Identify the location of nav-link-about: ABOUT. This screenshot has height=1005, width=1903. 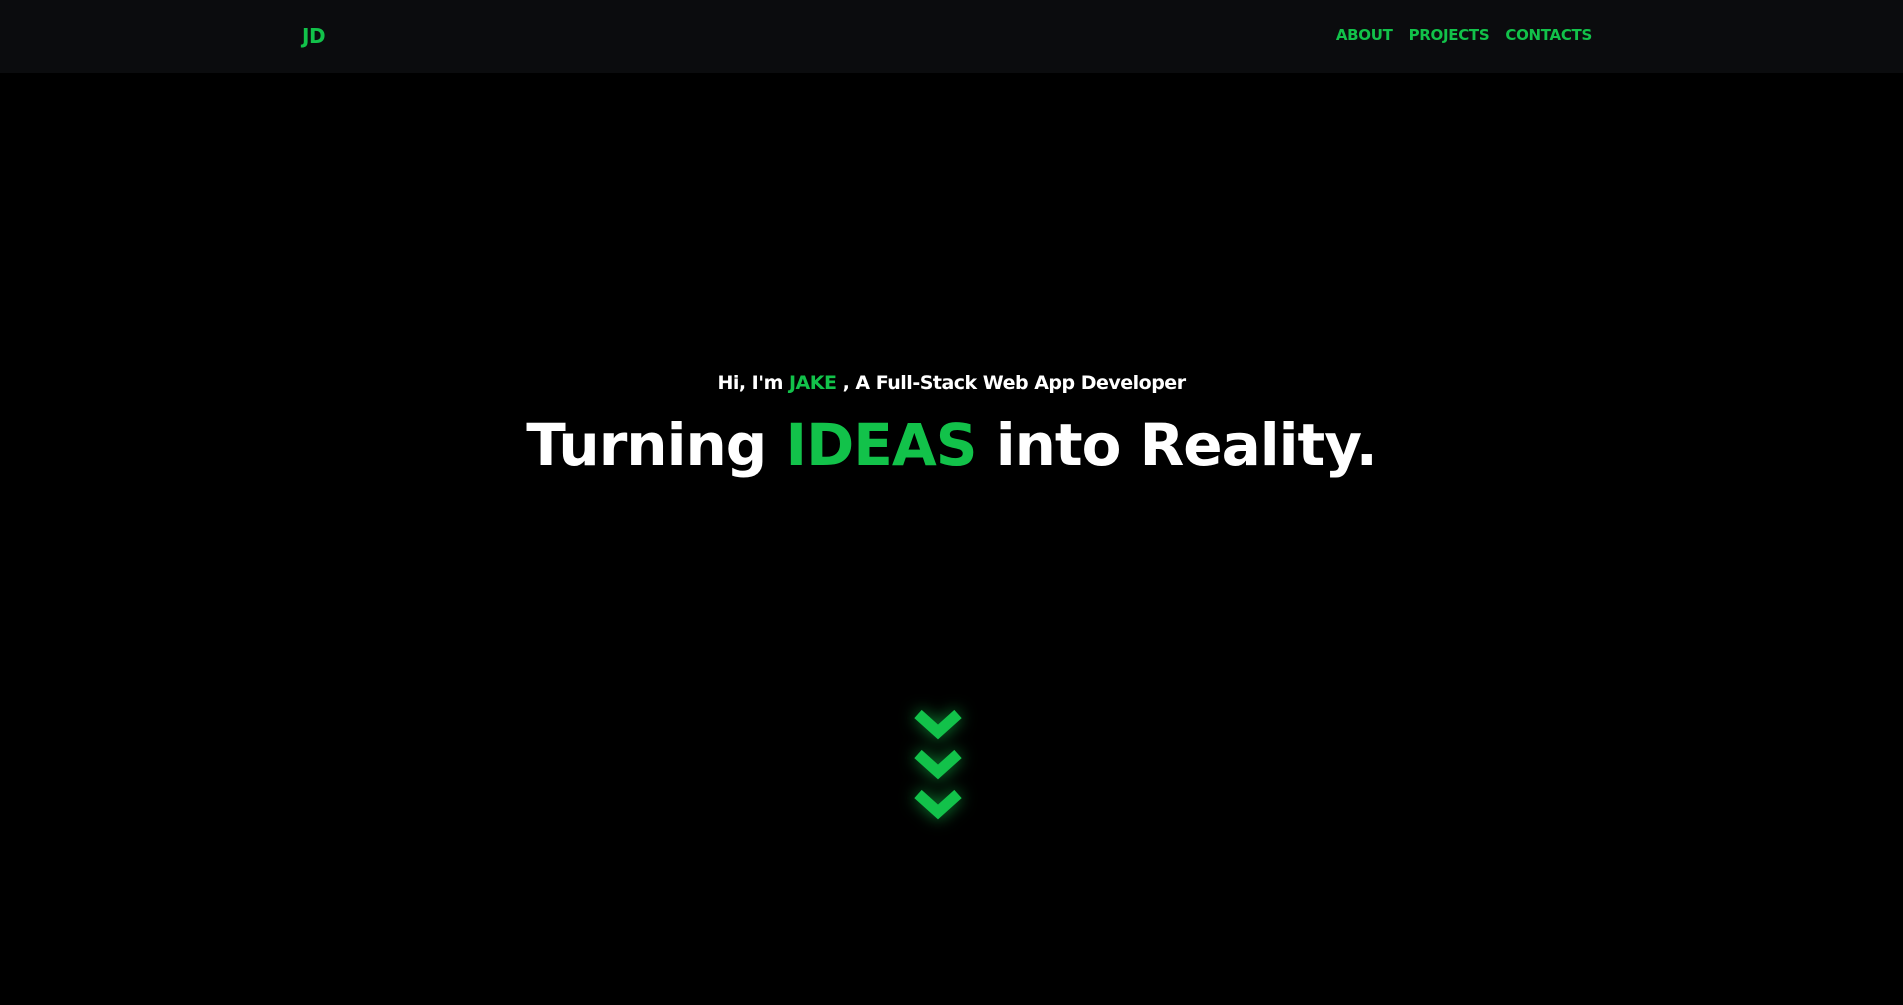
(1364, 35).